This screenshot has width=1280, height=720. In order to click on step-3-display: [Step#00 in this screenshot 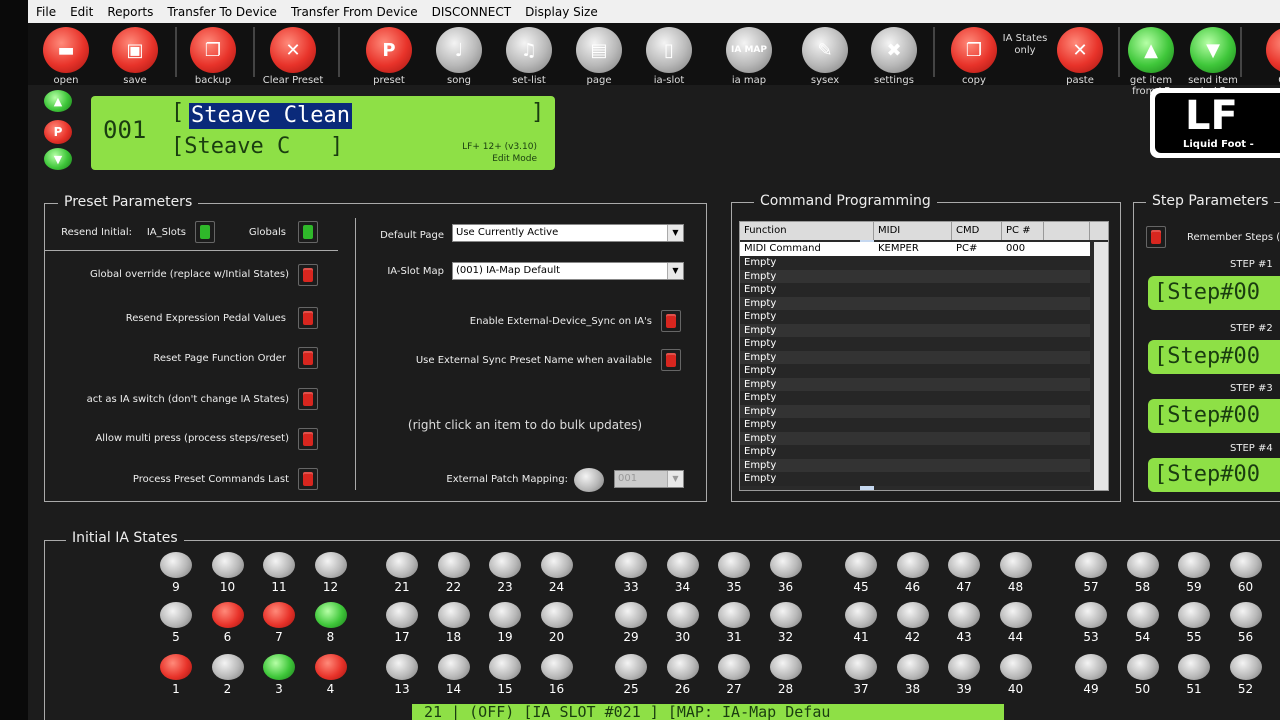, I will do `click(1214, 416)`.